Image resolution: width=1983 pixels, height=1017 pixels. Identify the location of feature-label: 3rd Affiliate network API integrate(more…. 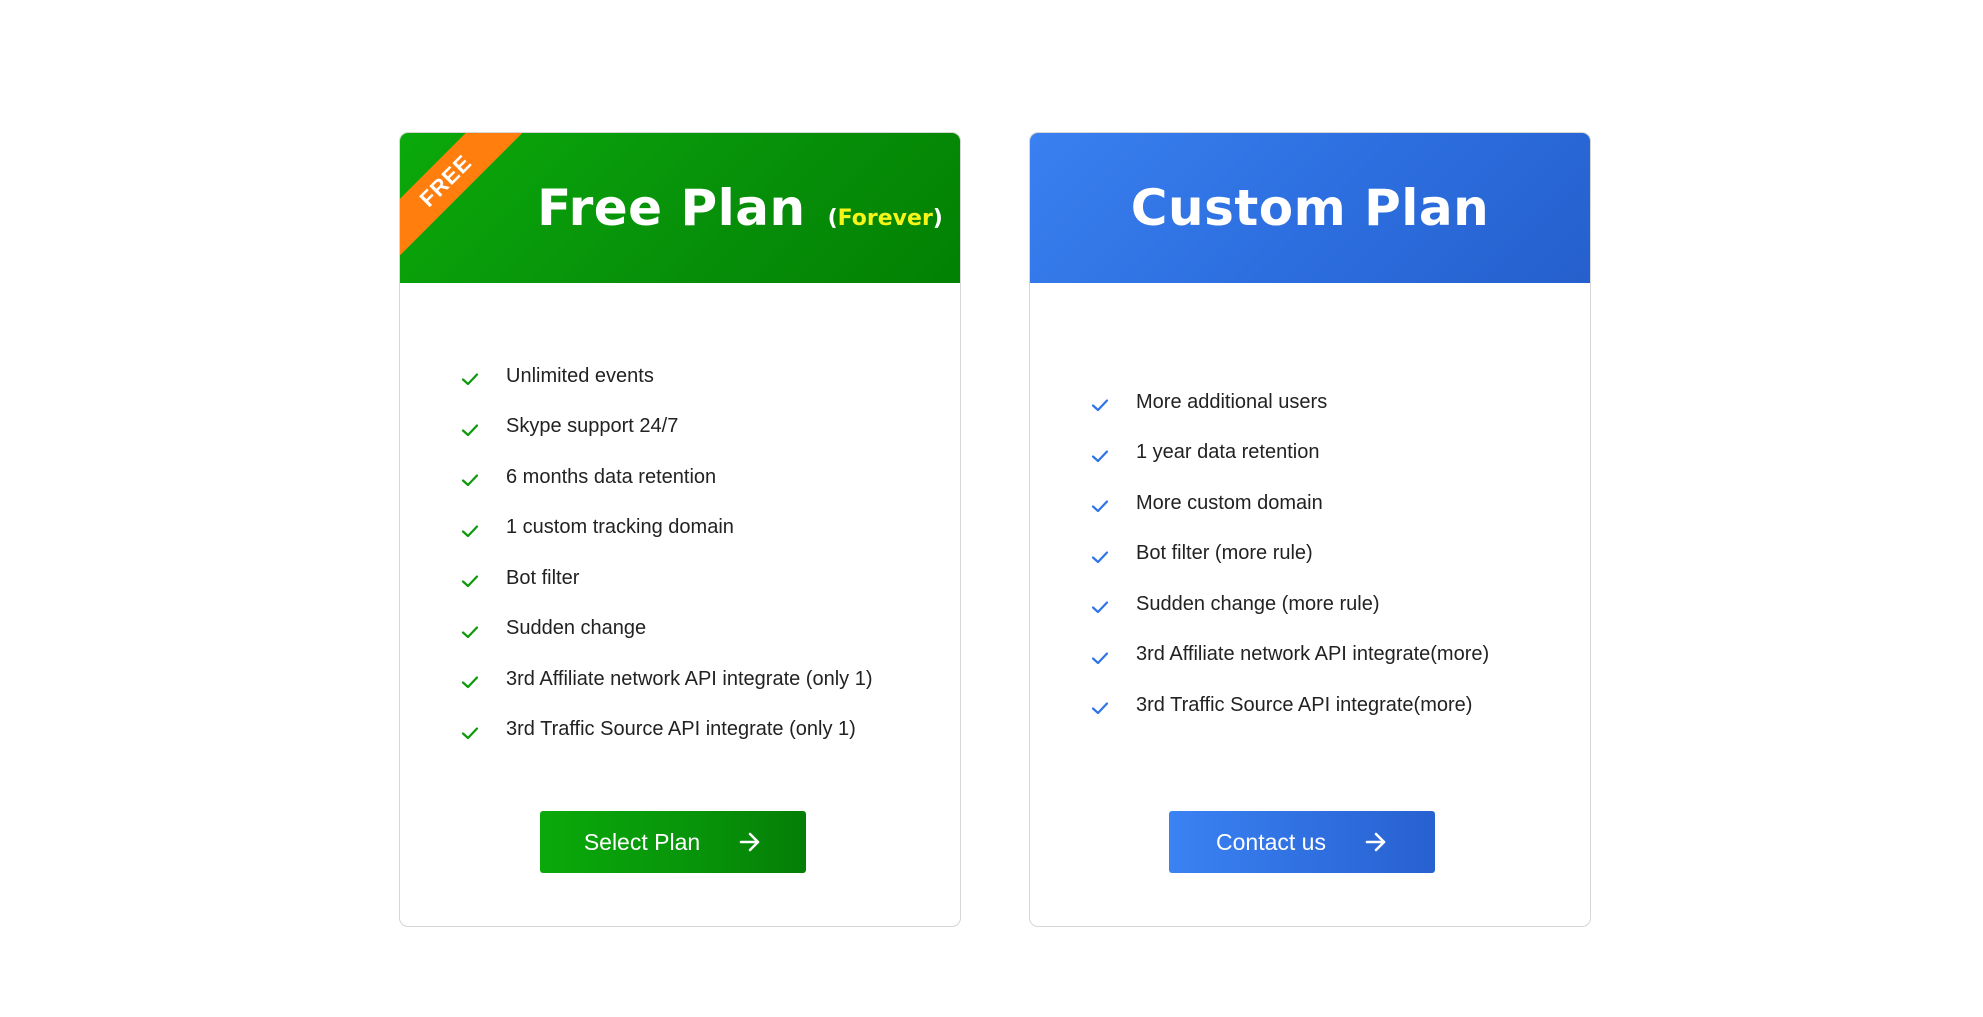
(1313, 654).